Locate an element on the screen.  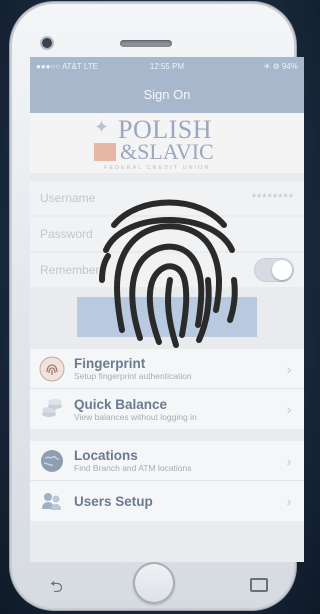
nav-bar: Sign On is located at coordinates (167, 94).